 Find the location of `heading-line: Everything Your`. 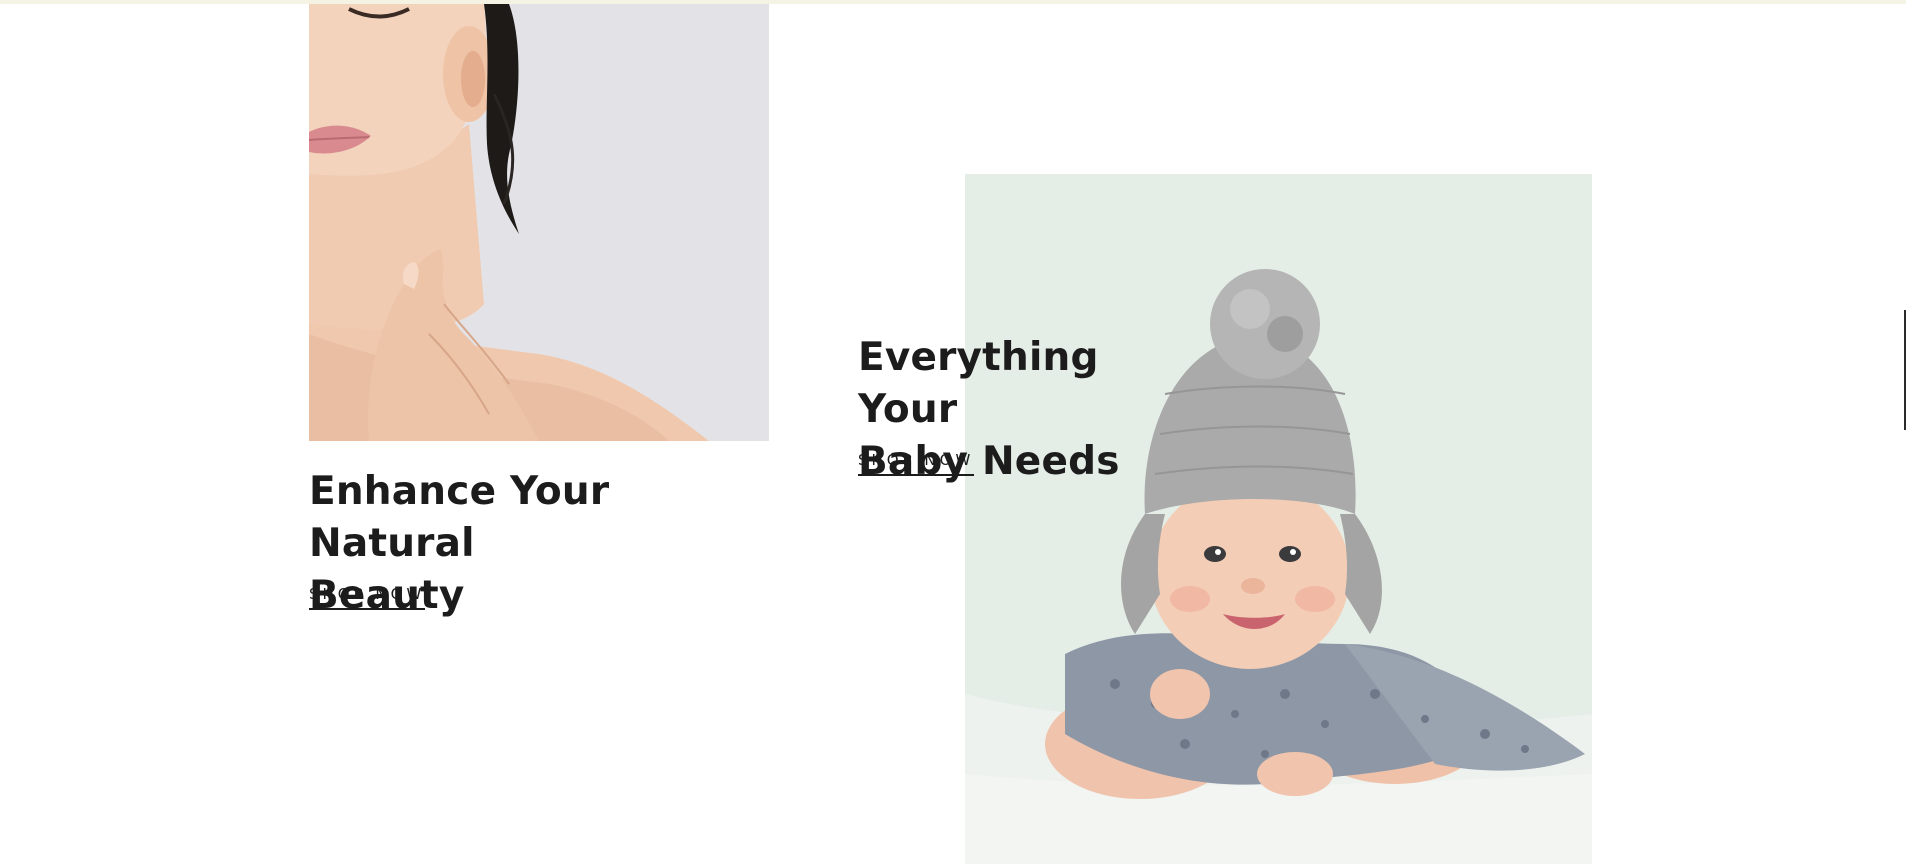

heading-line: Everything Your is located at coordinates (978, 383).